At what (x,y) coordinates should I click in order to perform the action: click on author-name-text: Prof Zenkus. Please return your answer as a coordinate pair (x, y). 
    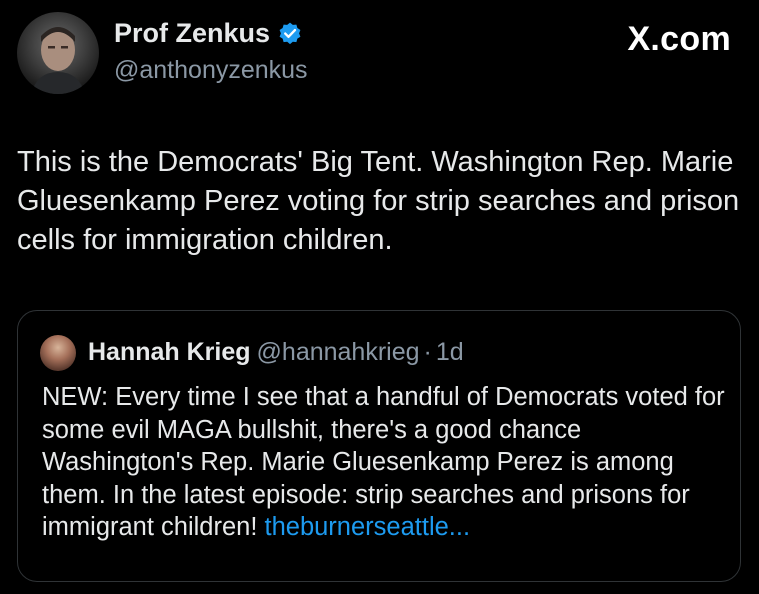
    Looking at the image, I should click on (192, 33).